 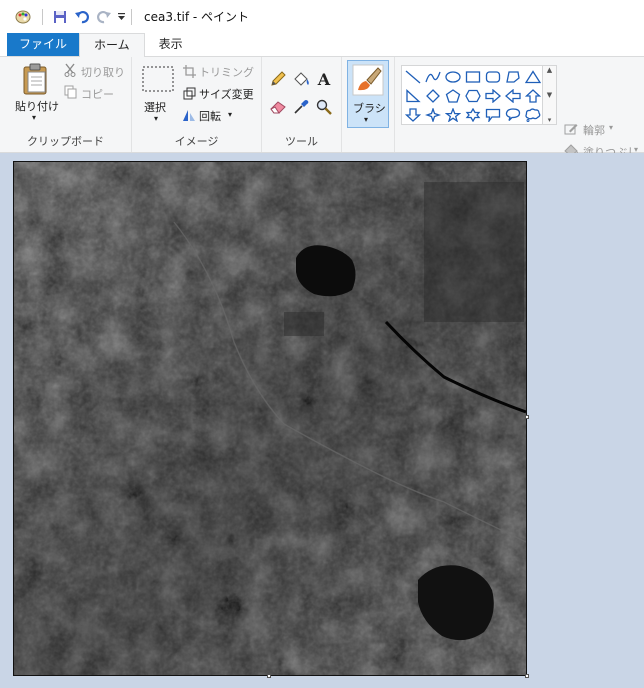 What do you see at coordinates (196, 141) in the screenshot?
I see `image-group-label: イメージ` at bounding box center [196, 141].